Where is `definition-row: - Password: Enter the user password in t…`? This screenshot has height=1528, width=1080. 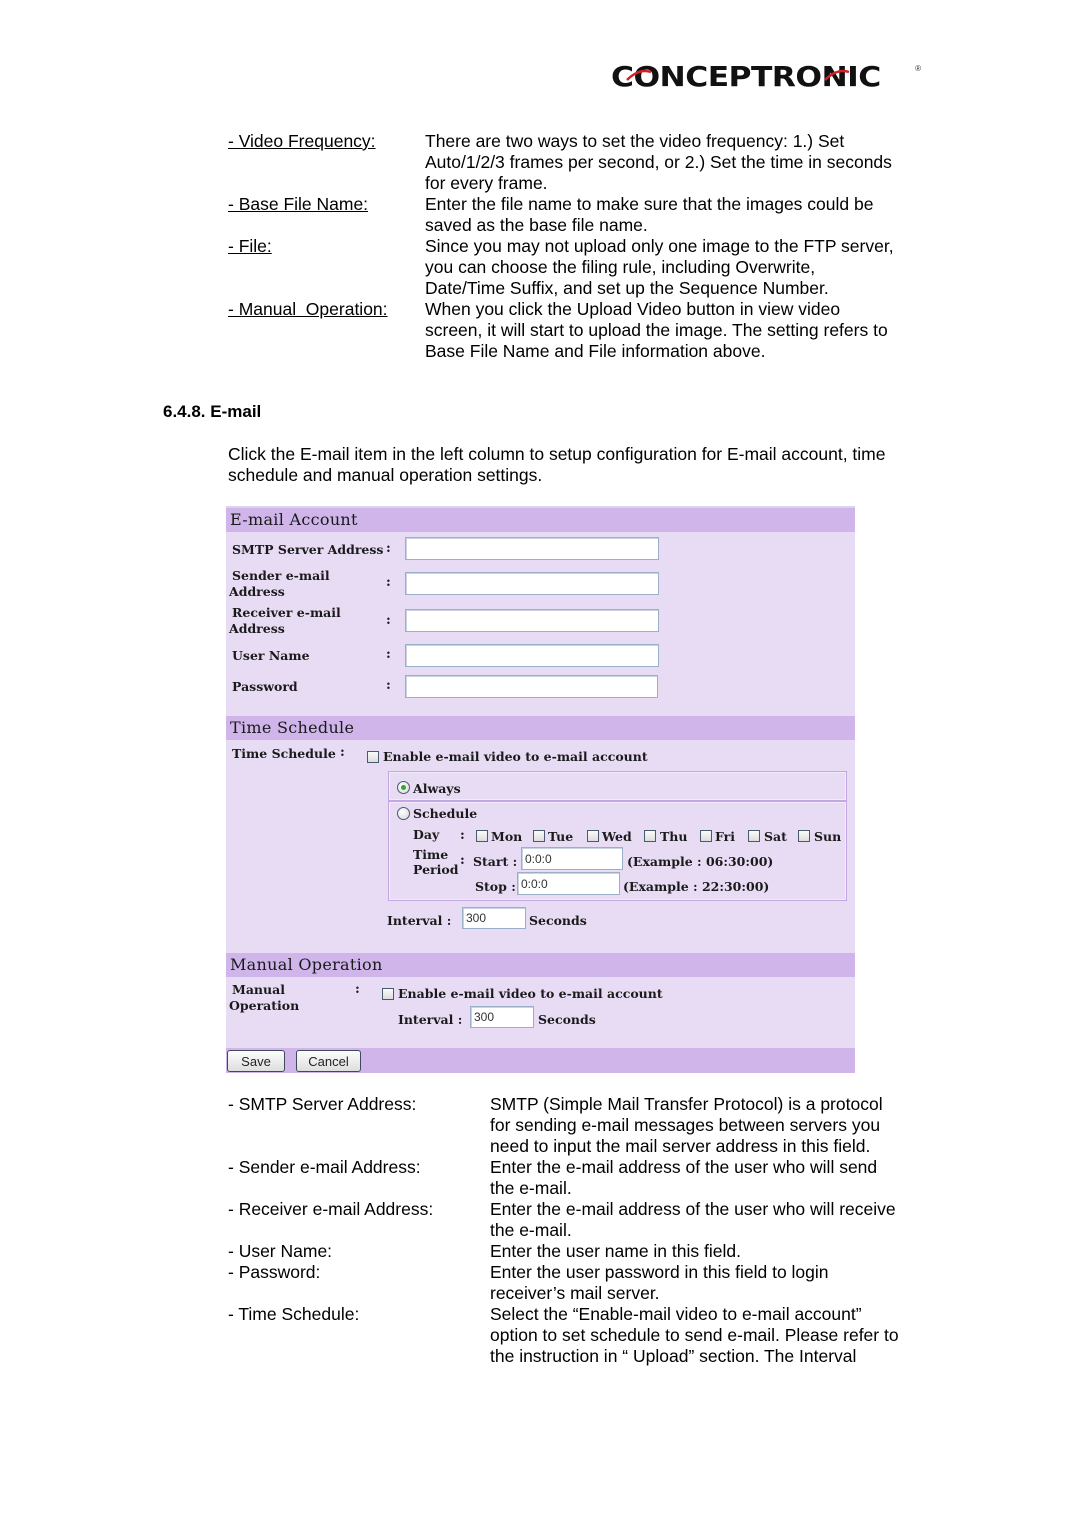
definition-row: - Password: Enter the user password in t… is located at coordinates (578, 1283).